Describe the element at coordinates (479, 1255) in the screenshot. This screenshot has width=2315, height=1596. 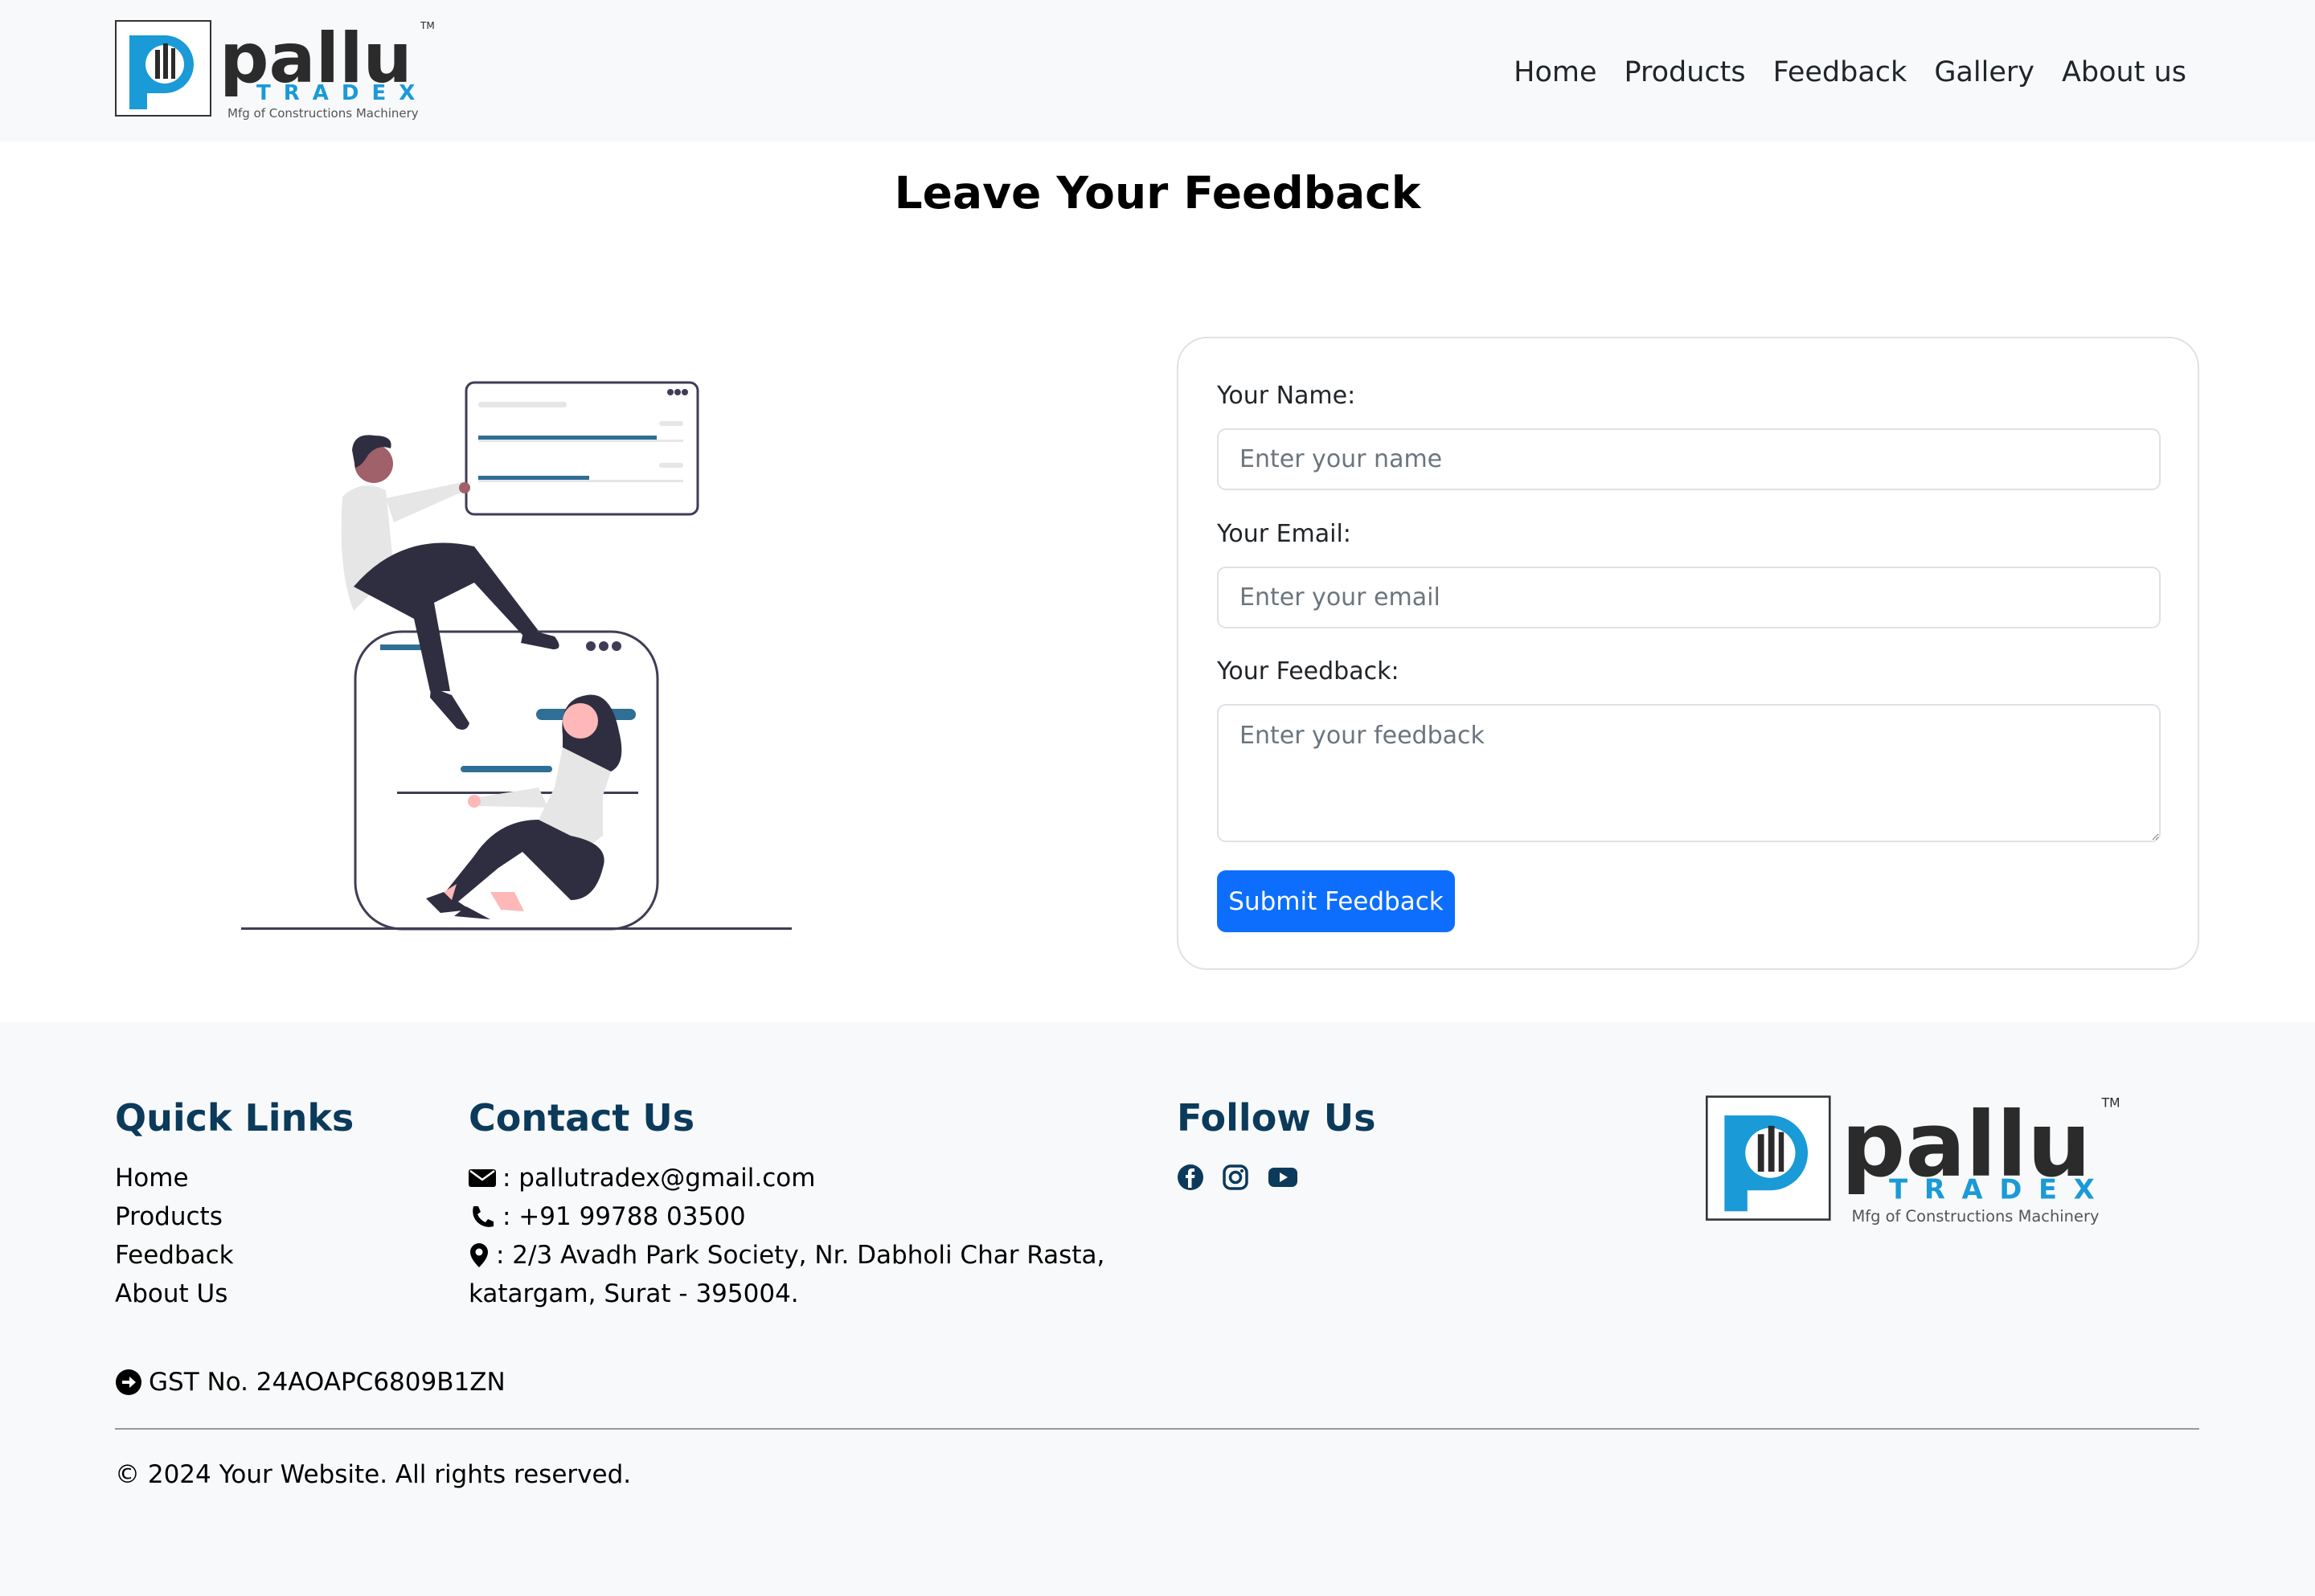
I see `map-marker-icon` at that location.